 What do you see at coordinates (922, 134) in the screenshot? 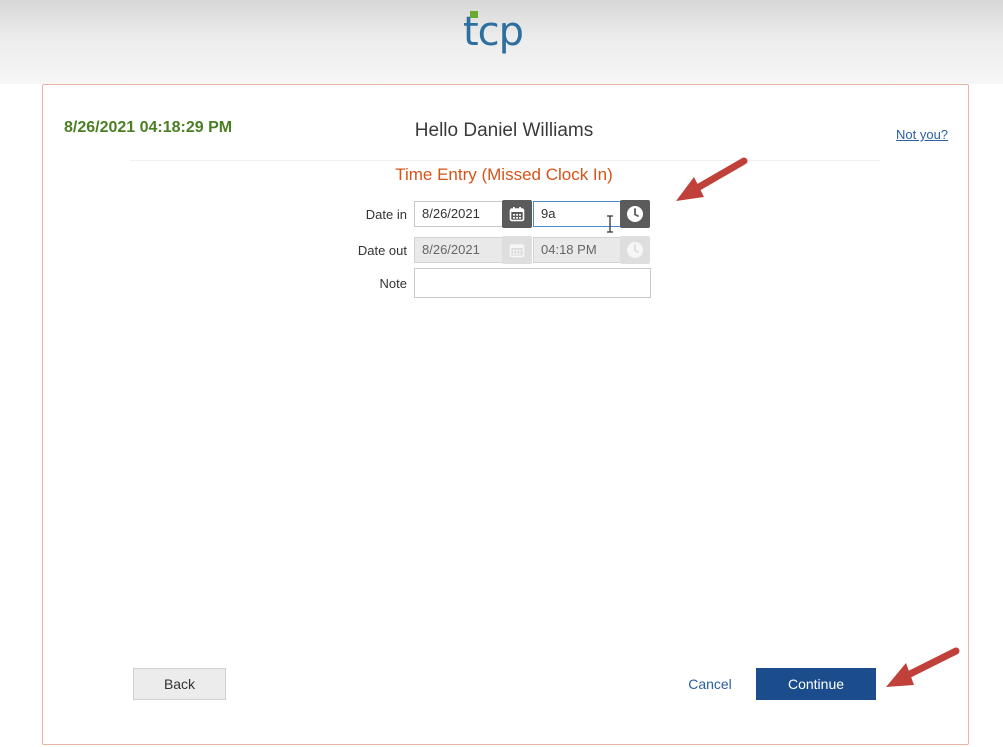
I see `not-you-link: Not you?` at bounding box center [922, 134].